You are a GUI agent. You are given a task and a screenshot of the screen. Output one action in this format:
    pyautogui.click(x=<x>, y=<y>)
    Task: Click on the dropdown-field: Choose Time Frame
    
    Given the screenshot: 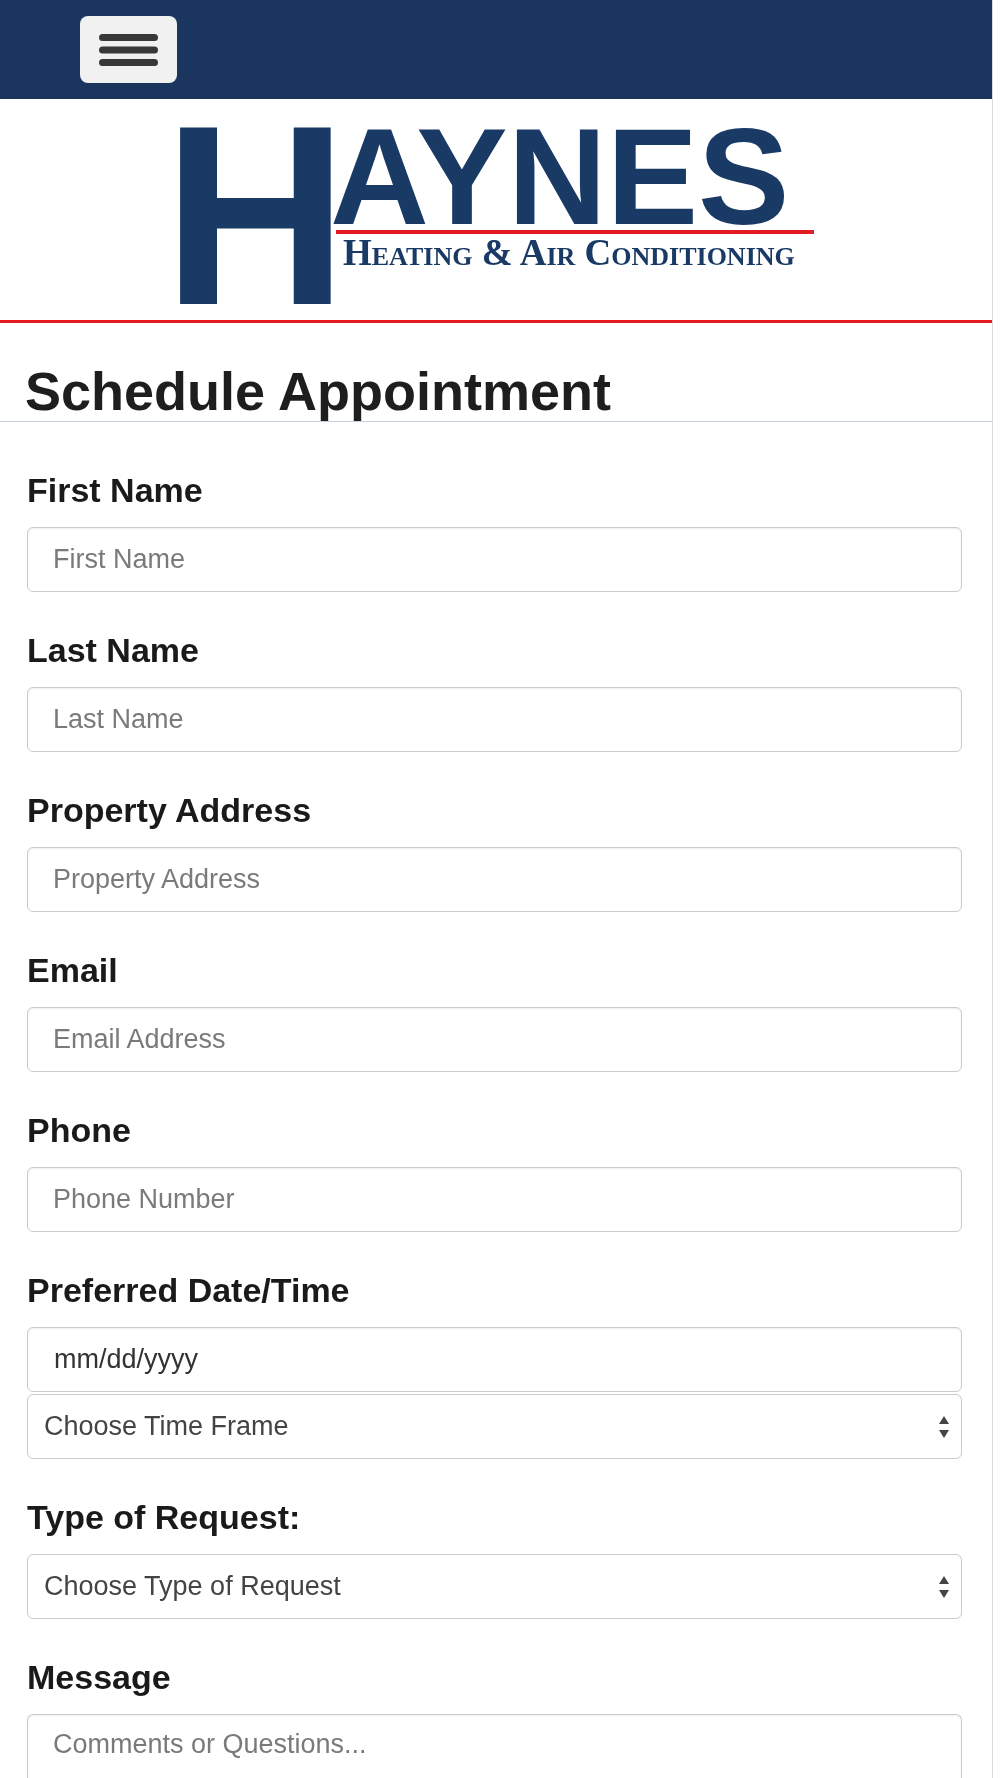 What is the action you would take?
    pyautogui.click(x=494, y=1426)
    